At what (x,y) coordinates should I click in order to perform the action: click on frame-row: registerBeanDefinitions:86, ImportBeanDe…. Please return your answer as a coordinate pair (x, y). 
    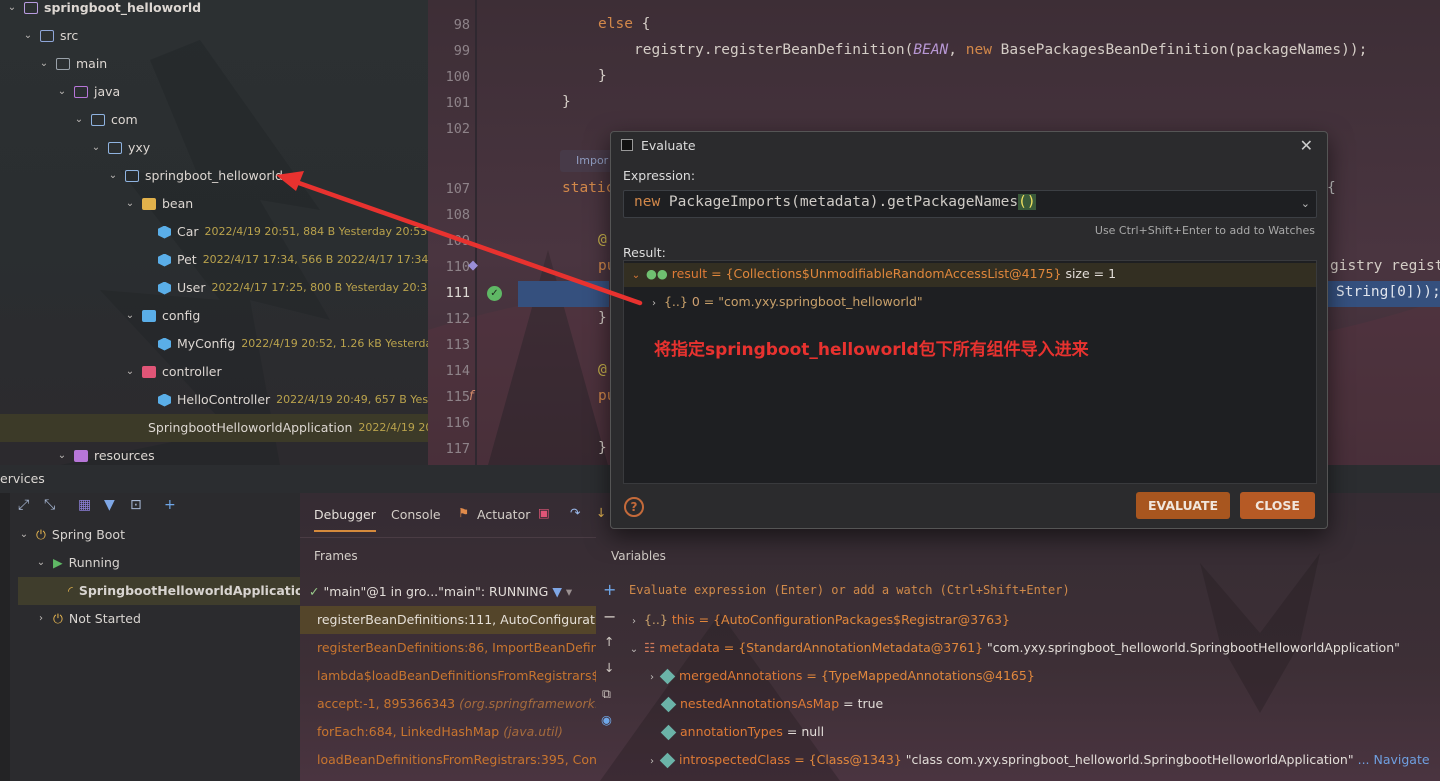
    Looking at the image, I should click on (448, 648).